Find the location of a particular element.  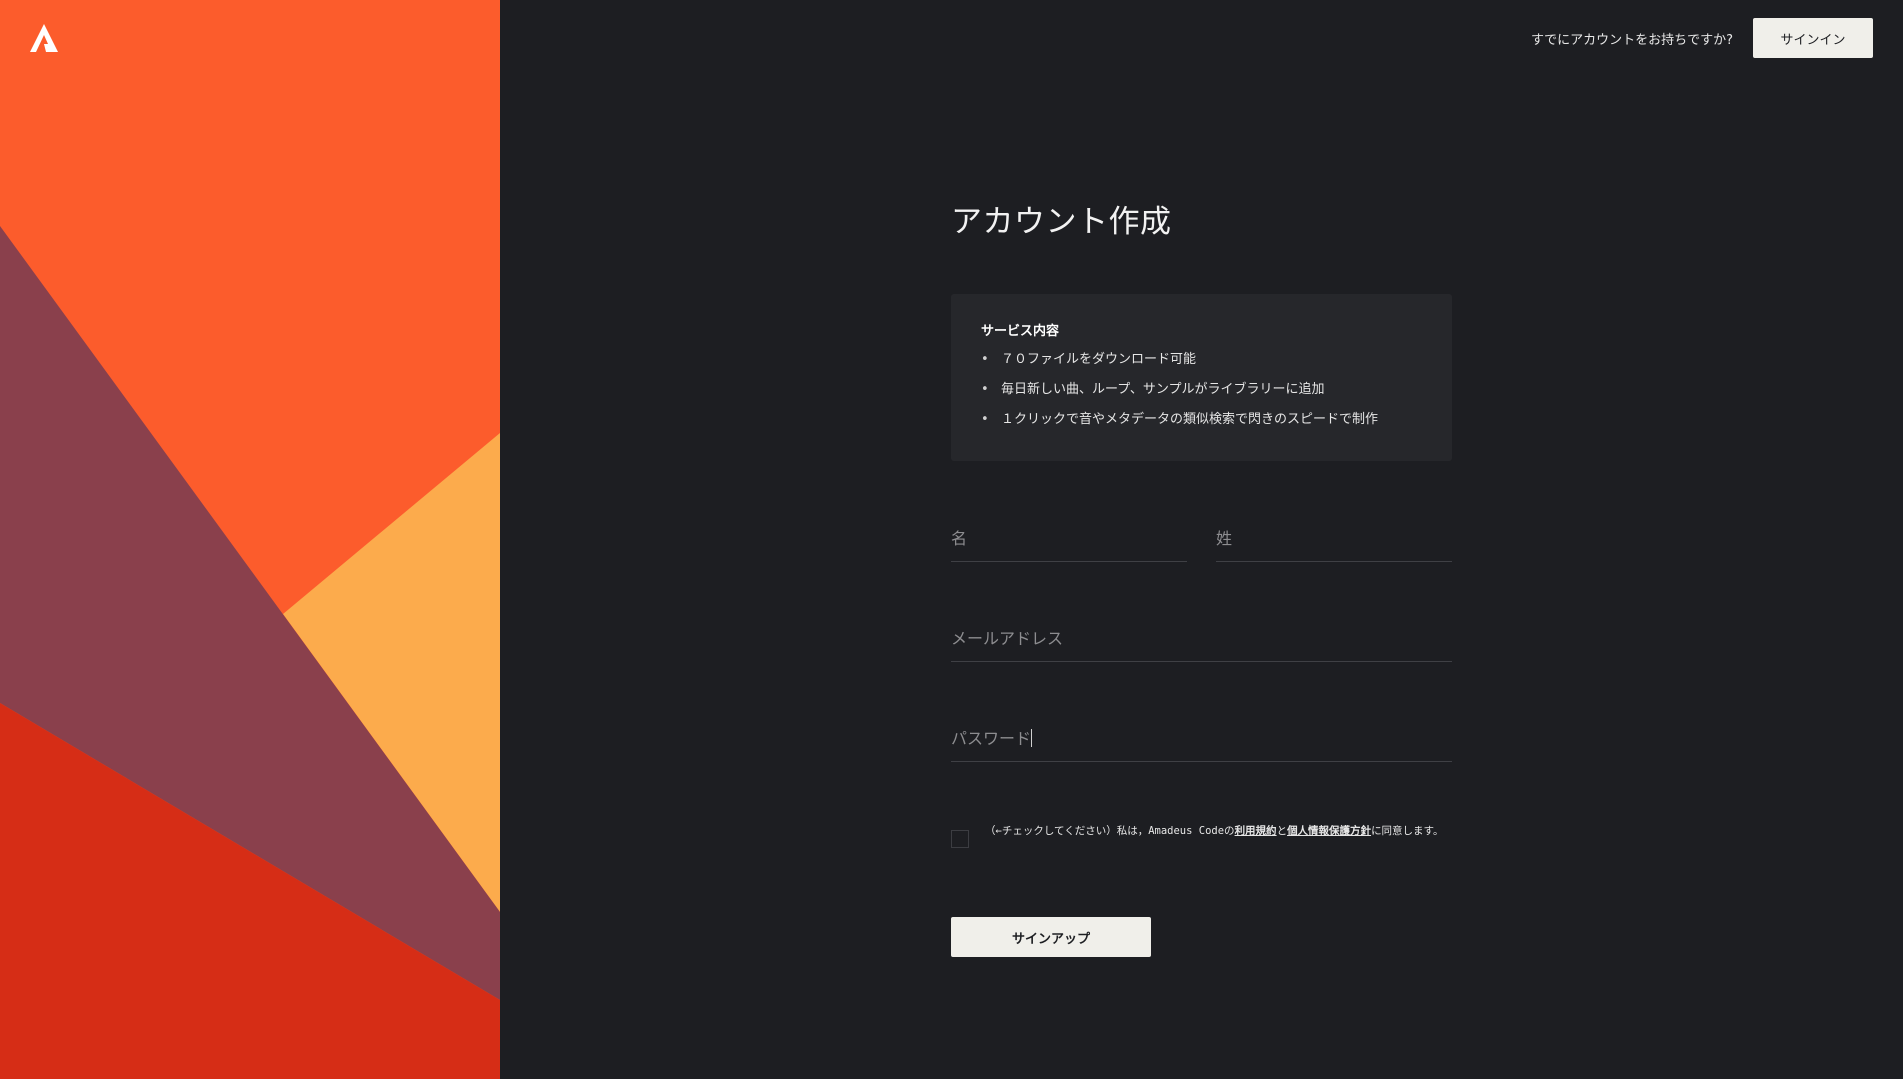

email-input is located at coordinates (1201, 638).